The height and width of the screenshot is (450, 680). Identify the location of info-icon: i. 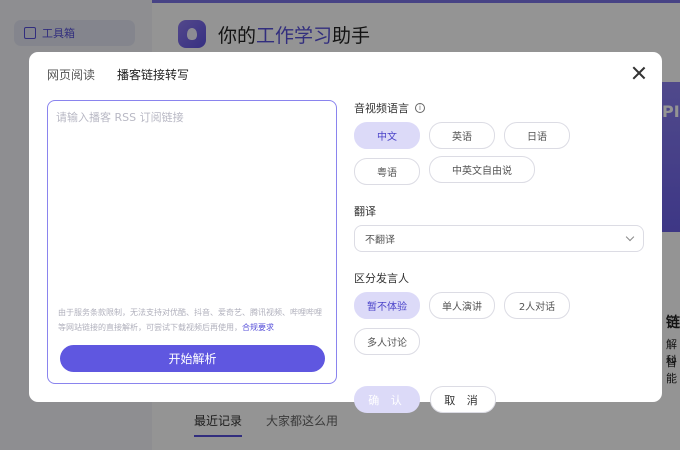
(420, 108).